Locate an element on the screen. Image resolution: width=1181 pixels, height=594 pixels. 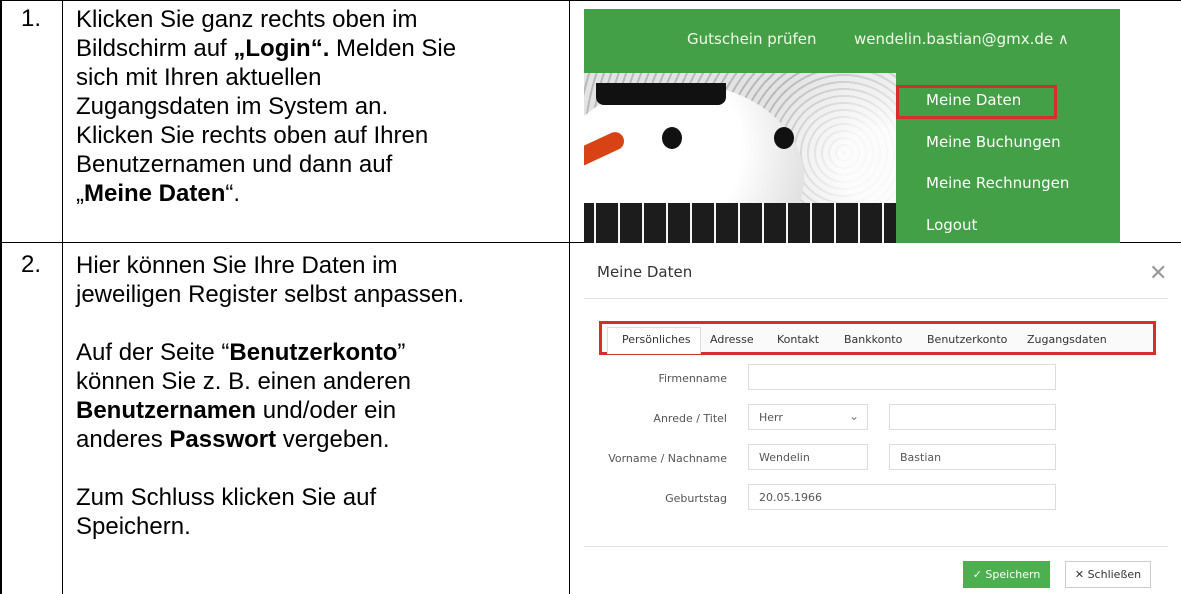
step-number-1: 1. is located at coordinates (30, 18).